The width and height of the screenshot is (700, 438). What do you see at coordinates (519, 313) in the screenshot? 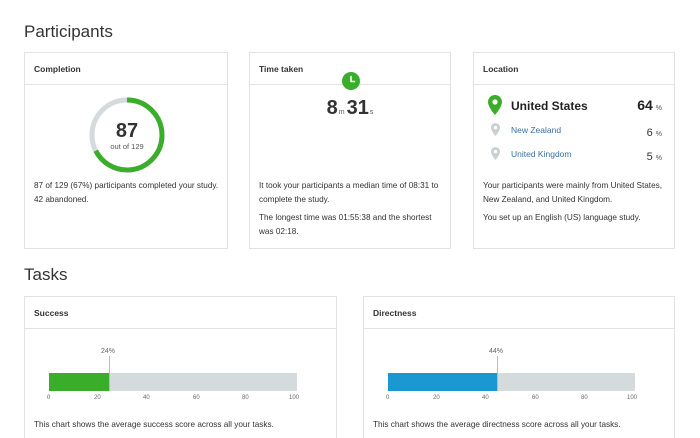
I see `directness-header: Directness` at bounding box center [519, 313].